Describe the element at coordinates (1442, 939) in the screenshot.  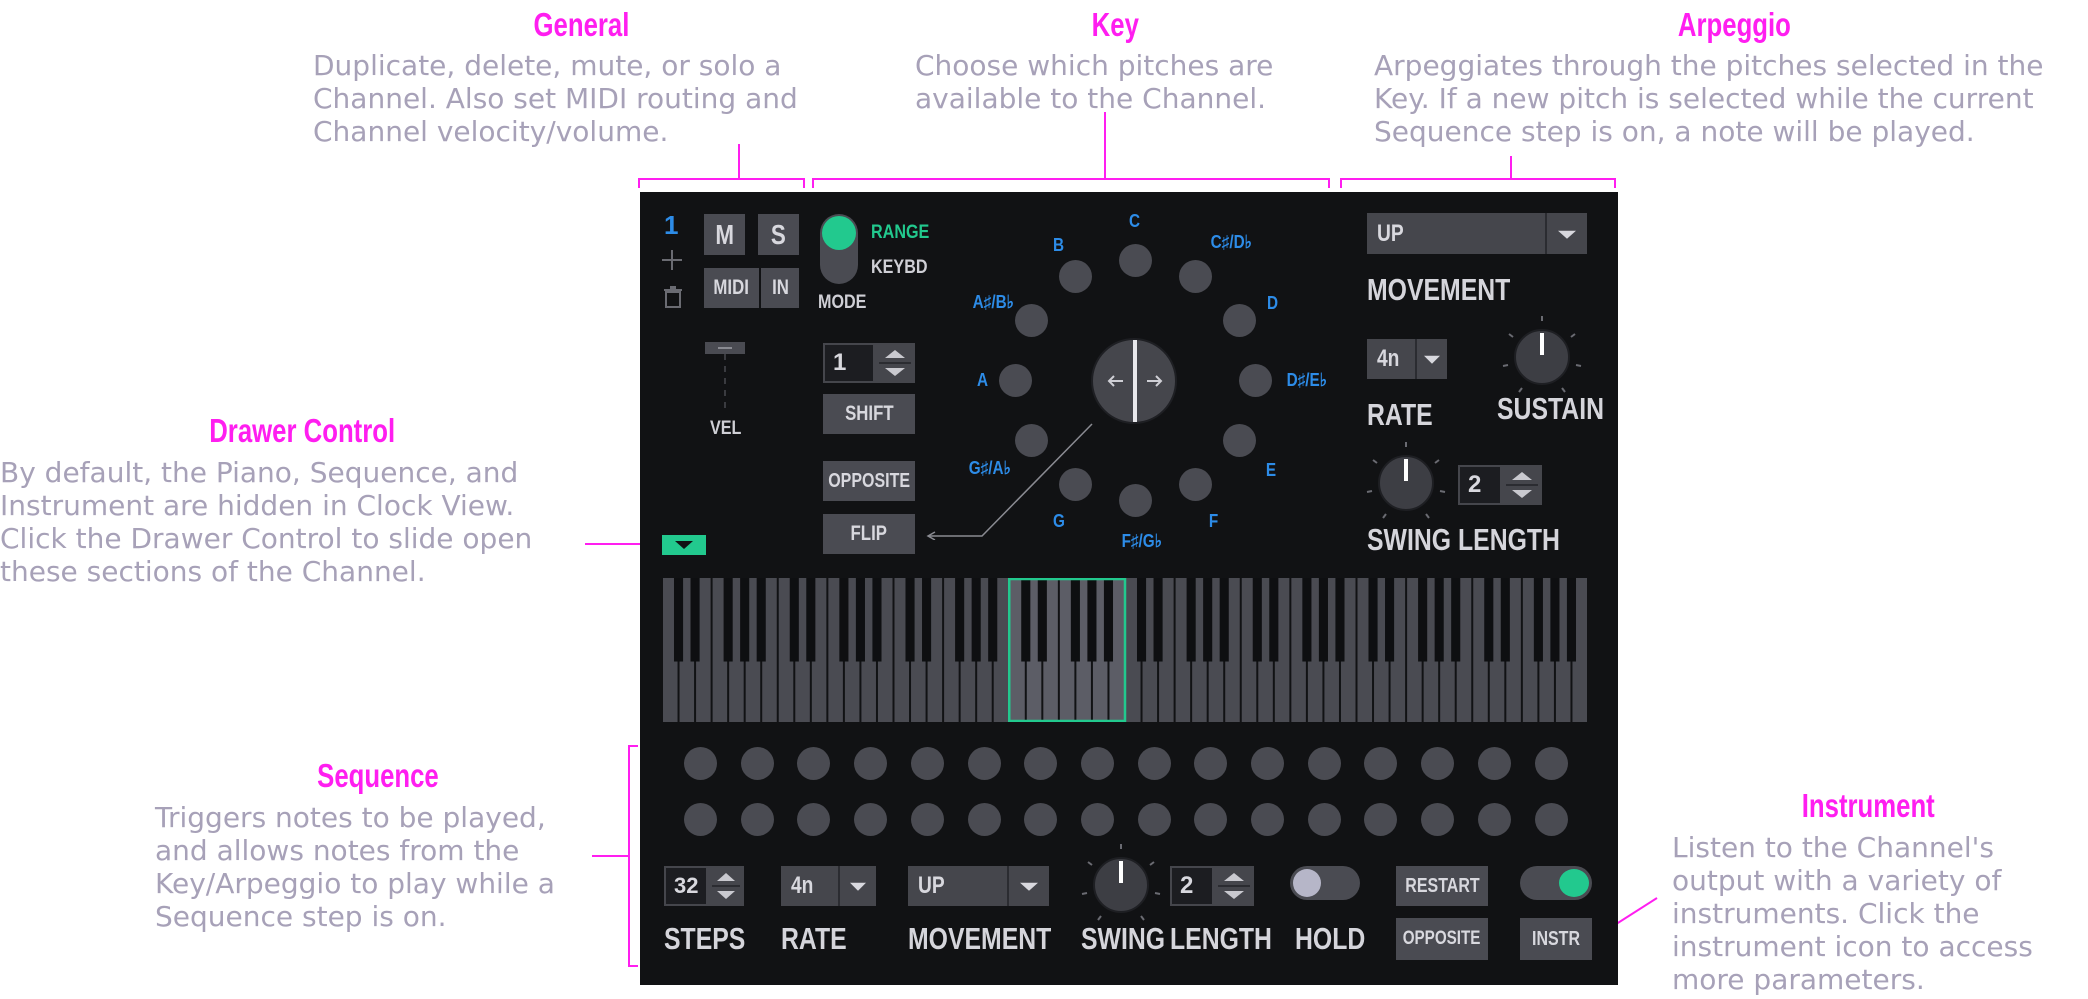
I see `seq-opposite-button: OPPOSITE` at that location.